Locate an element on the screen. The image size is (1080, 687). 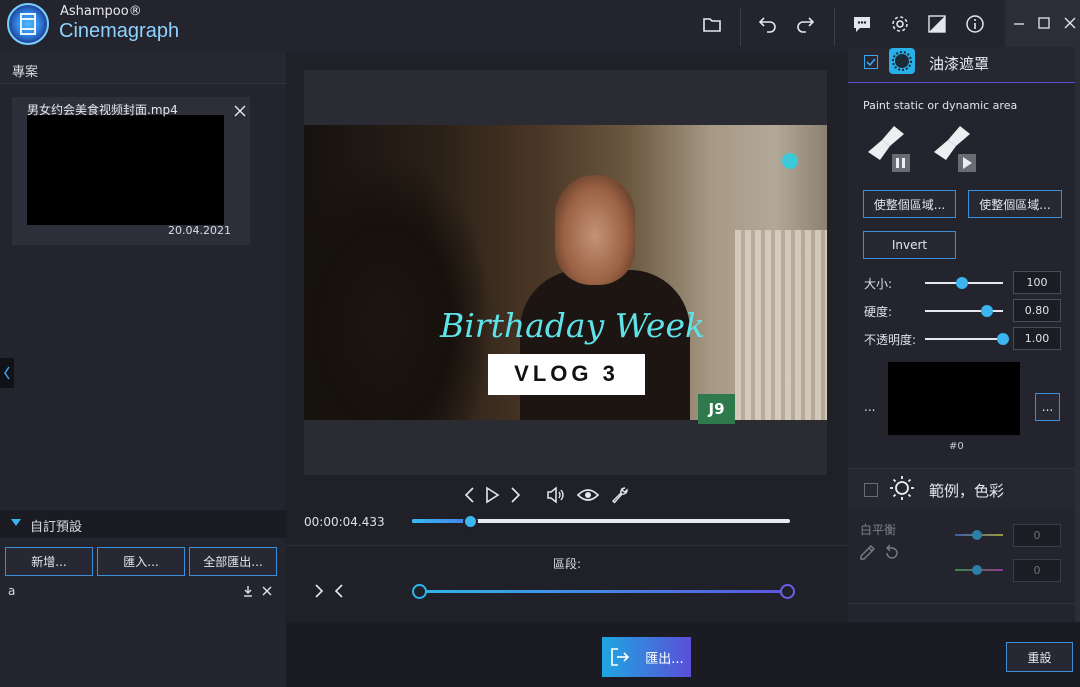
mask-preview is located at coordinates (954, 398).